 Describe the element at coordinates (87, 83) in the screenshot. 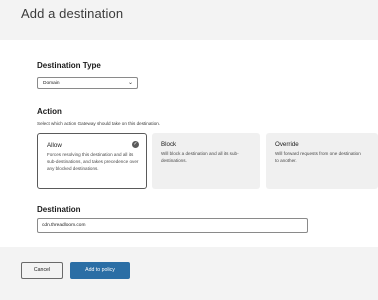

I see `destination-type-select: Domain ⌄` at that location.